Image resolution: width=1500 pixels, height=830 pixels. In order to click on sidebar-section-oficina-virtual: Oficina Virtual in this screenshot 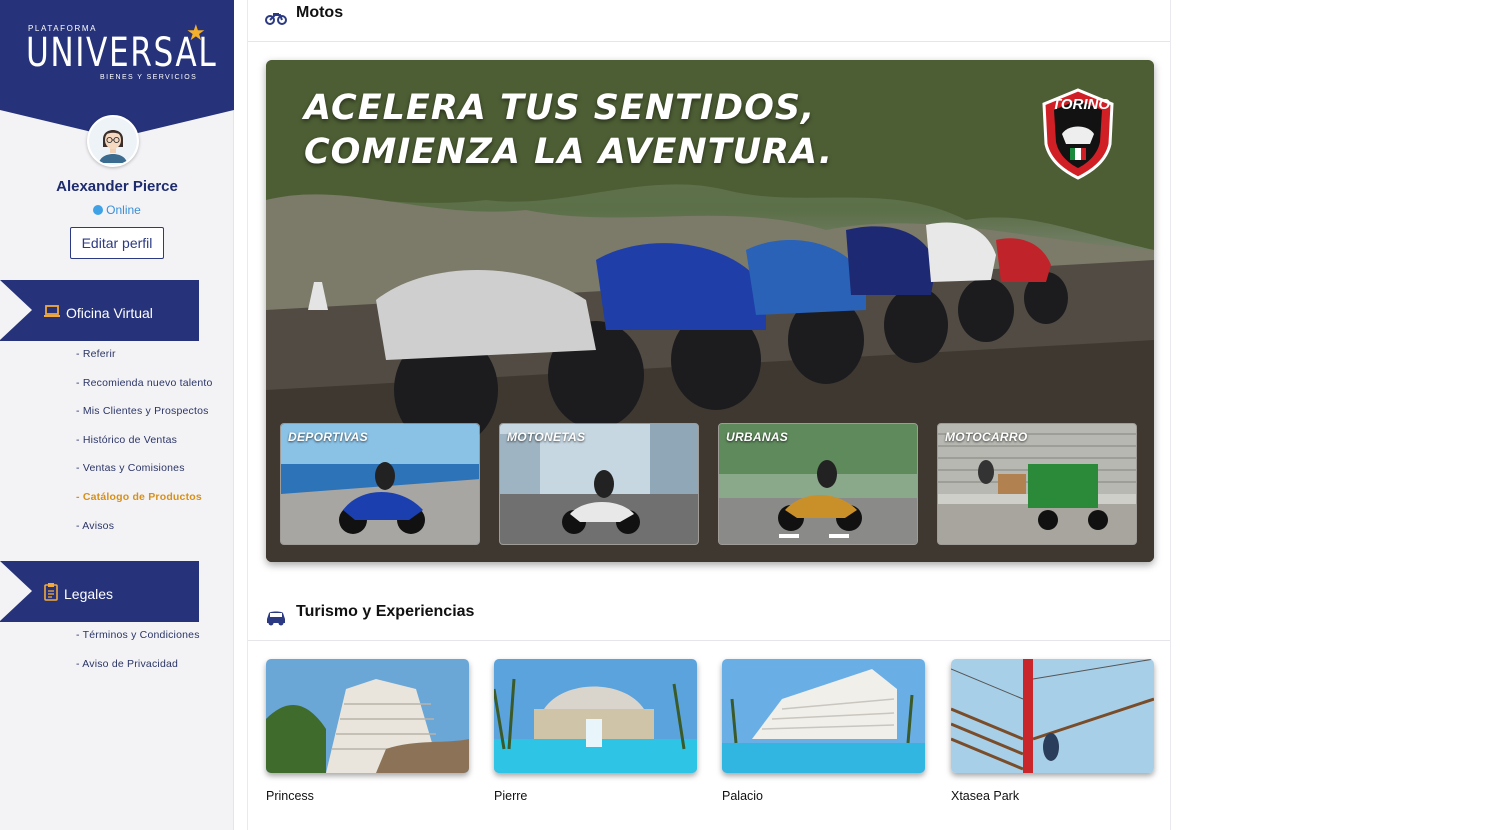, I will do `click(99, 310)`.